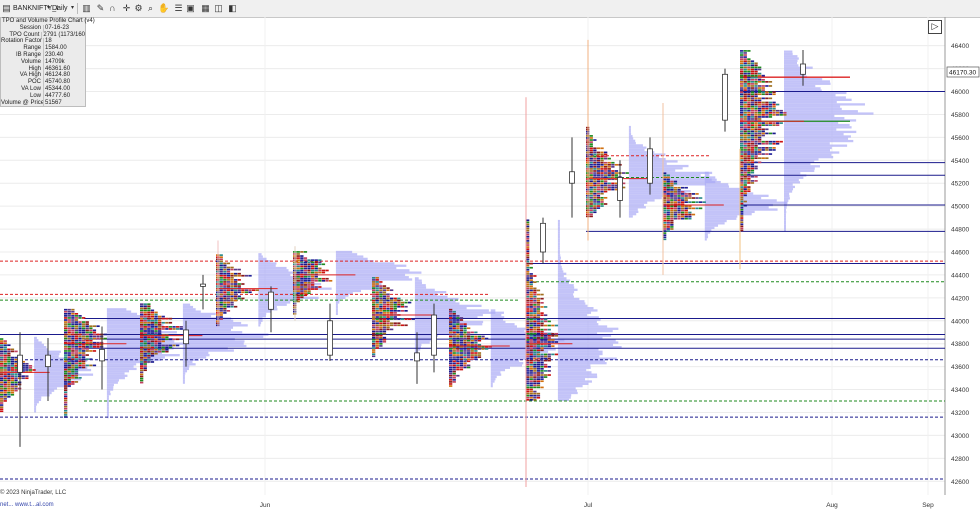  Describe the element at coordinates (218, 8) in the screenshot. I see `chart-trader-icon: ◫` at that location.